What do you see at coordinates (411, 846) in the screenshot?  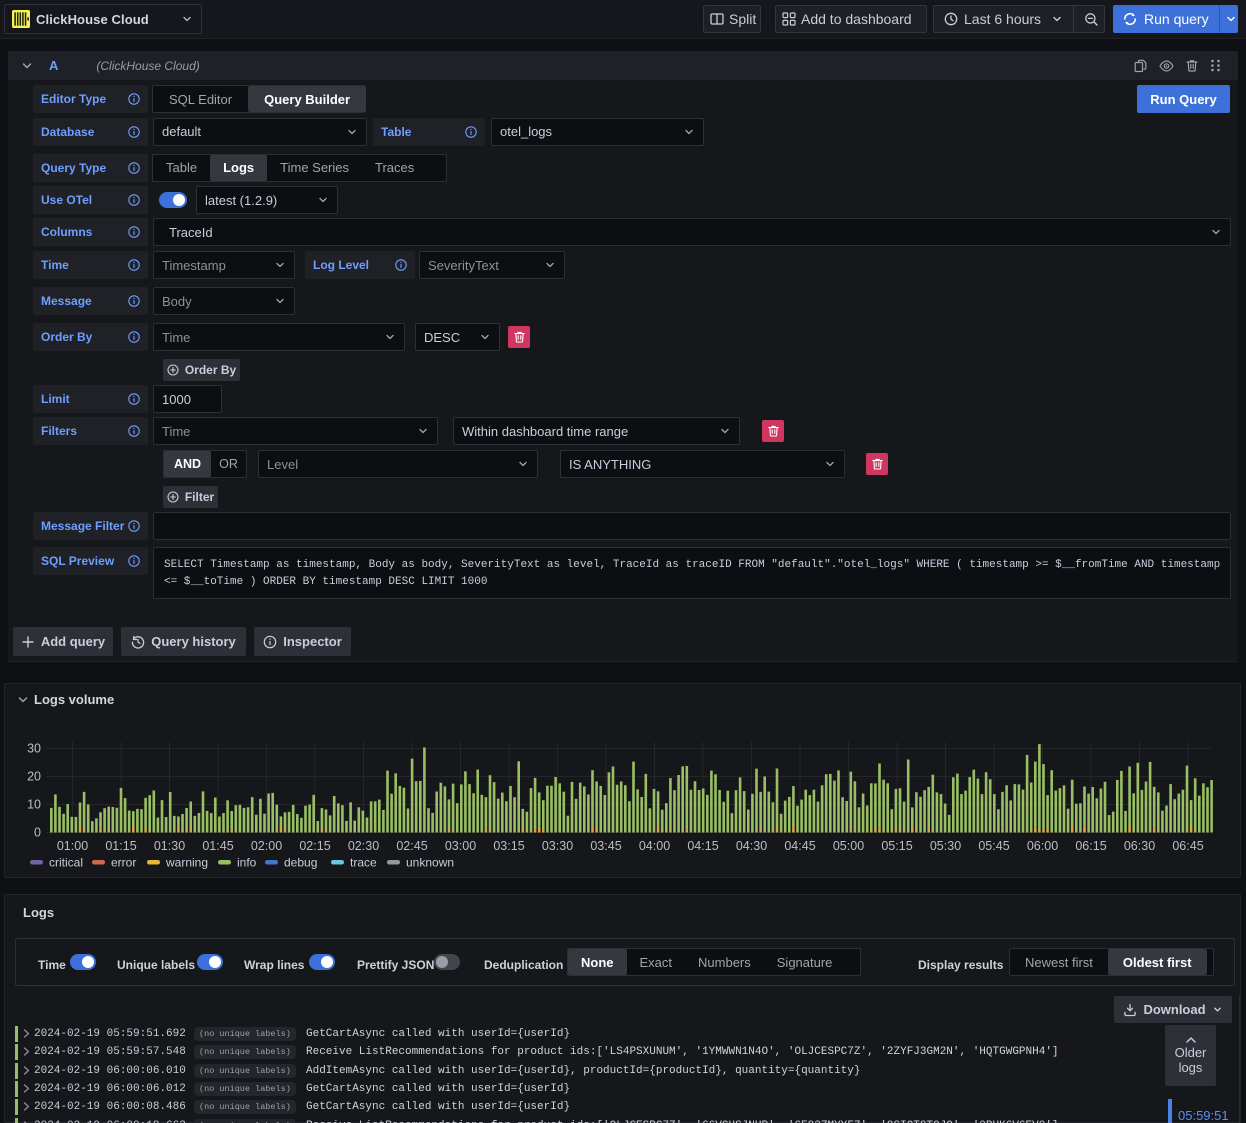 I see `svg-text: 02:45` at bounding box center [411, 846].